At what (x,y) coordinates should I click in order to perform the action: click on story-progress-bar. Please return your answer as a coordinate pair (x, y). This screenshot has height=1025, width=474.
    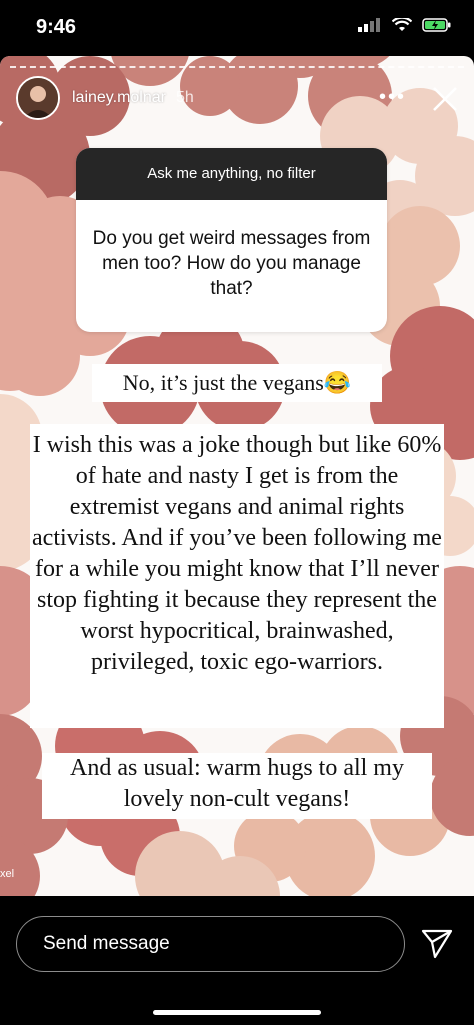
    Looking at the image, I should click on (237, 67).